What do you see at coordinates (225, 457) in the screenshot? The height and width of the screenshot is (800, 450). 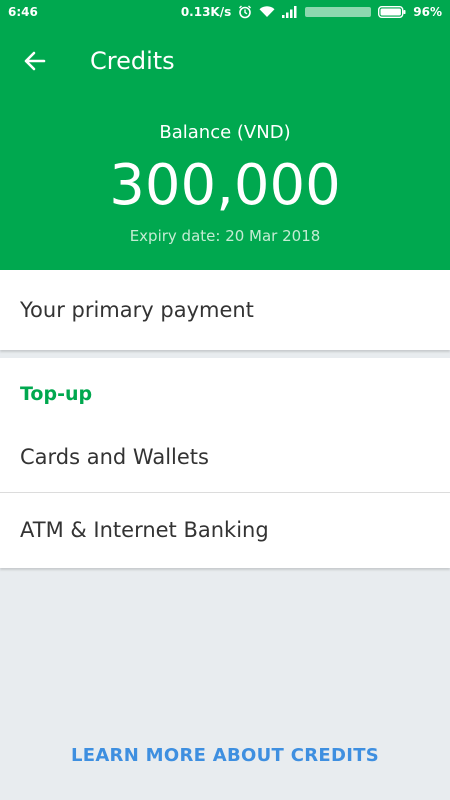 I see `cards-and-wallets-row: Cards and Wallets` at bounding box center [225, 457].